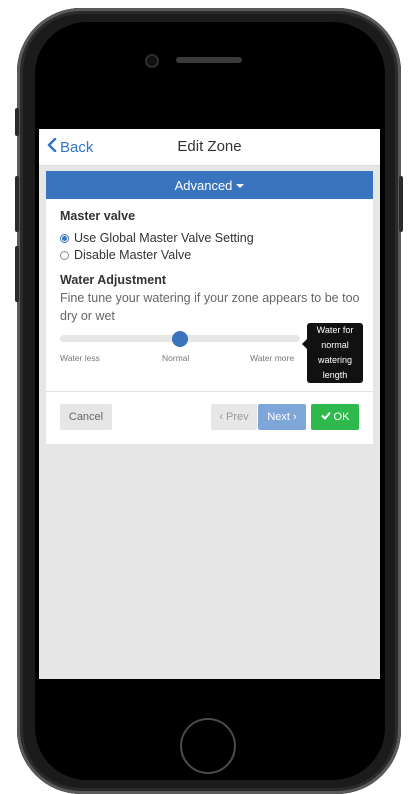 This screenshot has height=794, width=409. Describe the element at coordinates (17, 204) in the screenshot. I see `volume-up-button` at that location.